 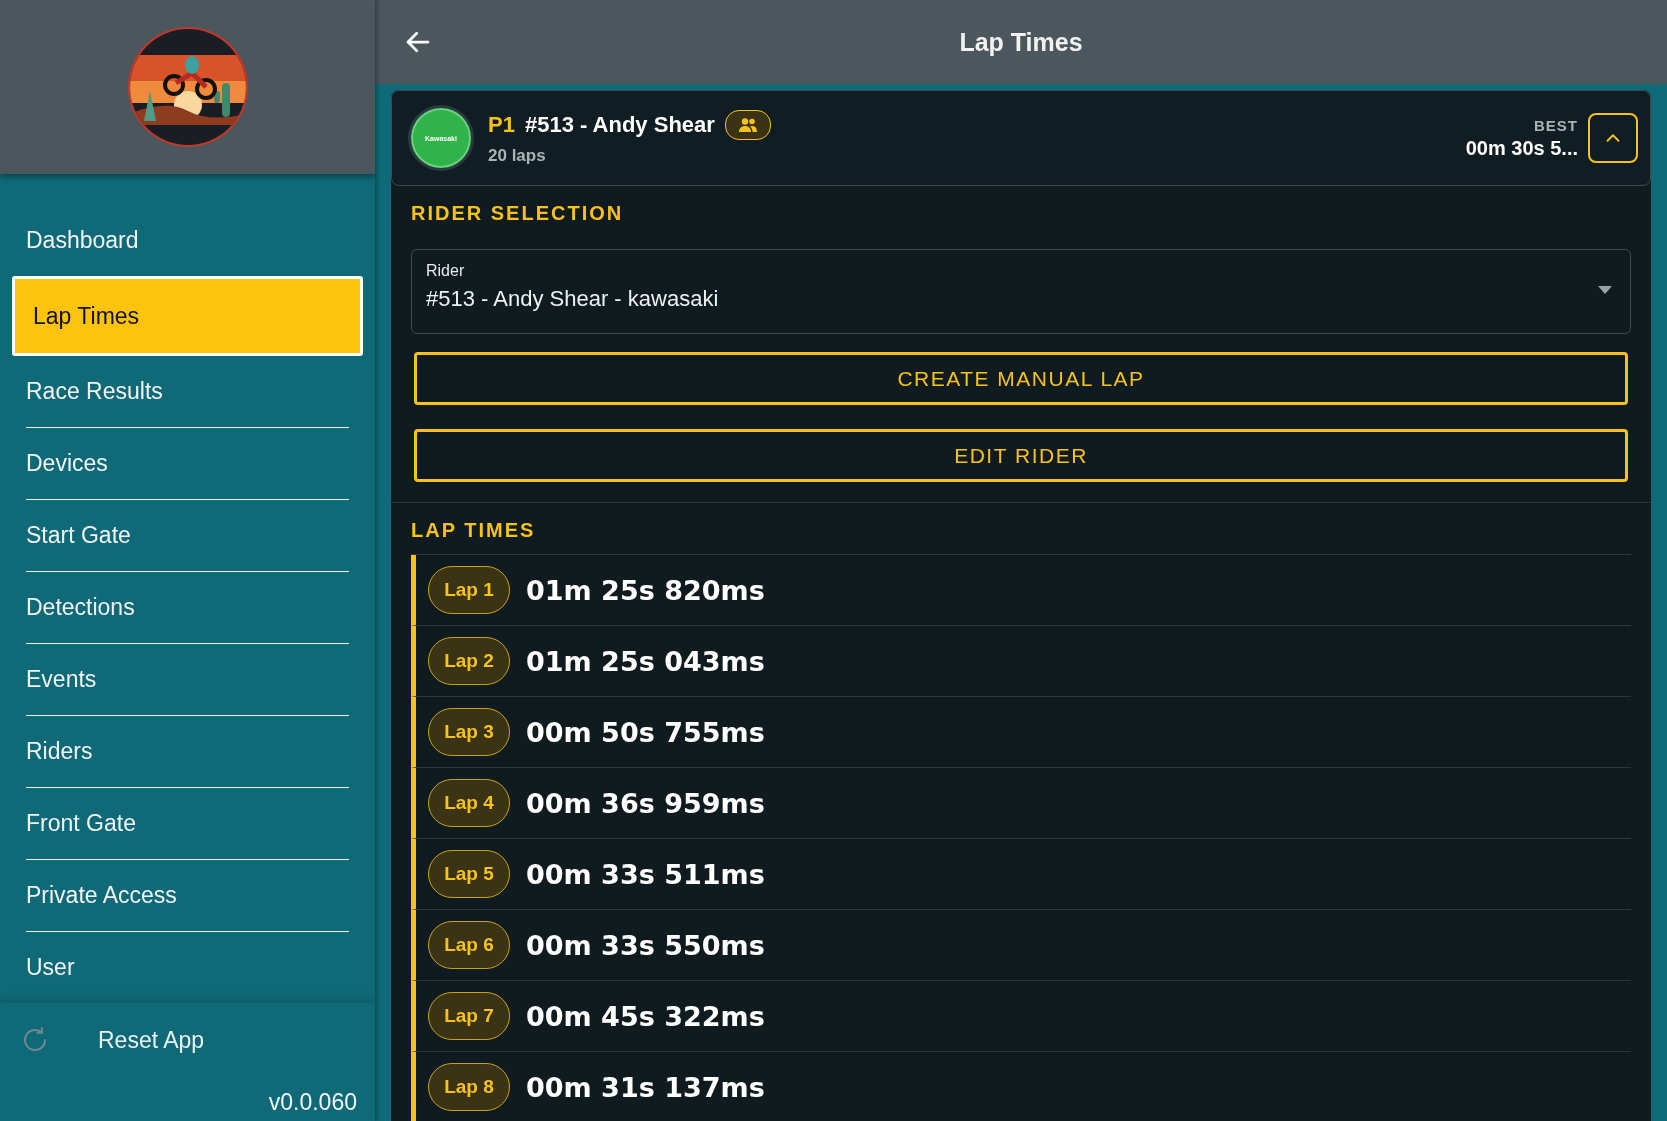 What do you see at coordinates (187, 608) in the screenshot?
I see `nav-item: Detections` at bounding box center [187, 608].